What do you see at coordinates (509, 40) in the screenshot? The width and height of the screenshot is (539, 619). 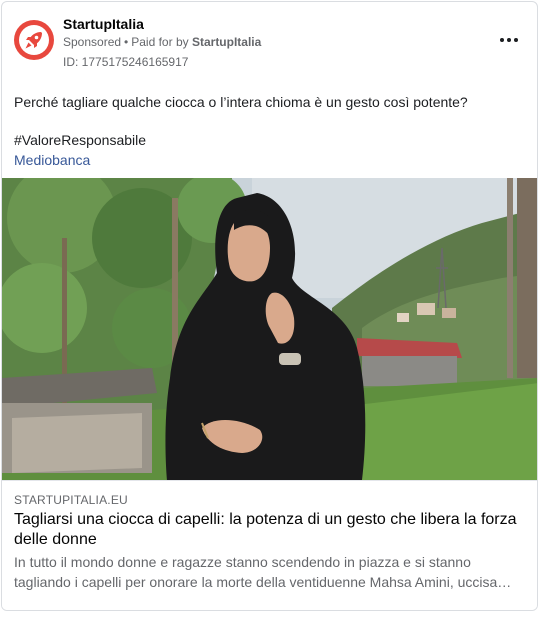 I see `more-options-icon` at bounding box center [509, 40].